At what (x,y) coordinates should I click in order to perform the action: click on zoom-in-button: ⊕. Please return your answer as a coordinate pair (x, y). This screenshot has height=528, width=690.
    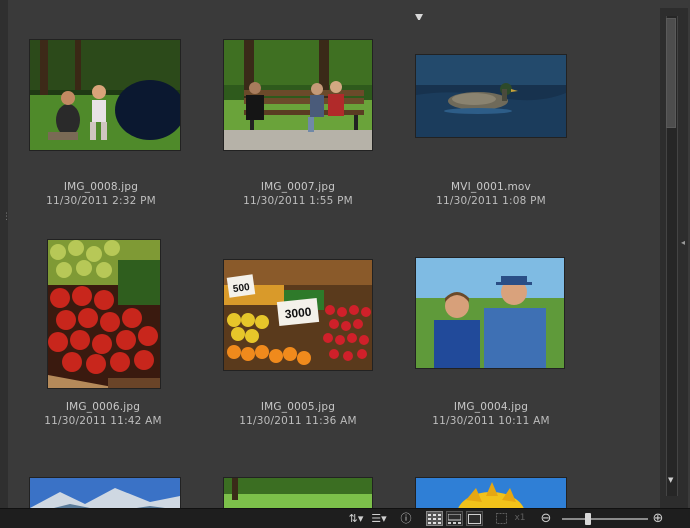
    Looking at the image, I should click on (658, 518).